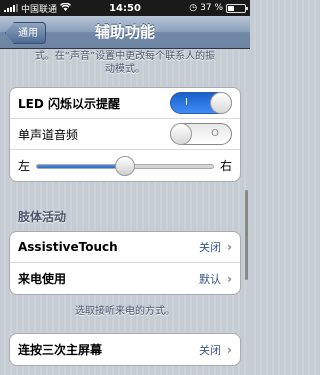 This screenshot has width=320, height=375. Describe the element at coordinates (125, 247) in the screenshot. I see `physical-item-row: AssistiveTouch 关闭 ›` at that location.